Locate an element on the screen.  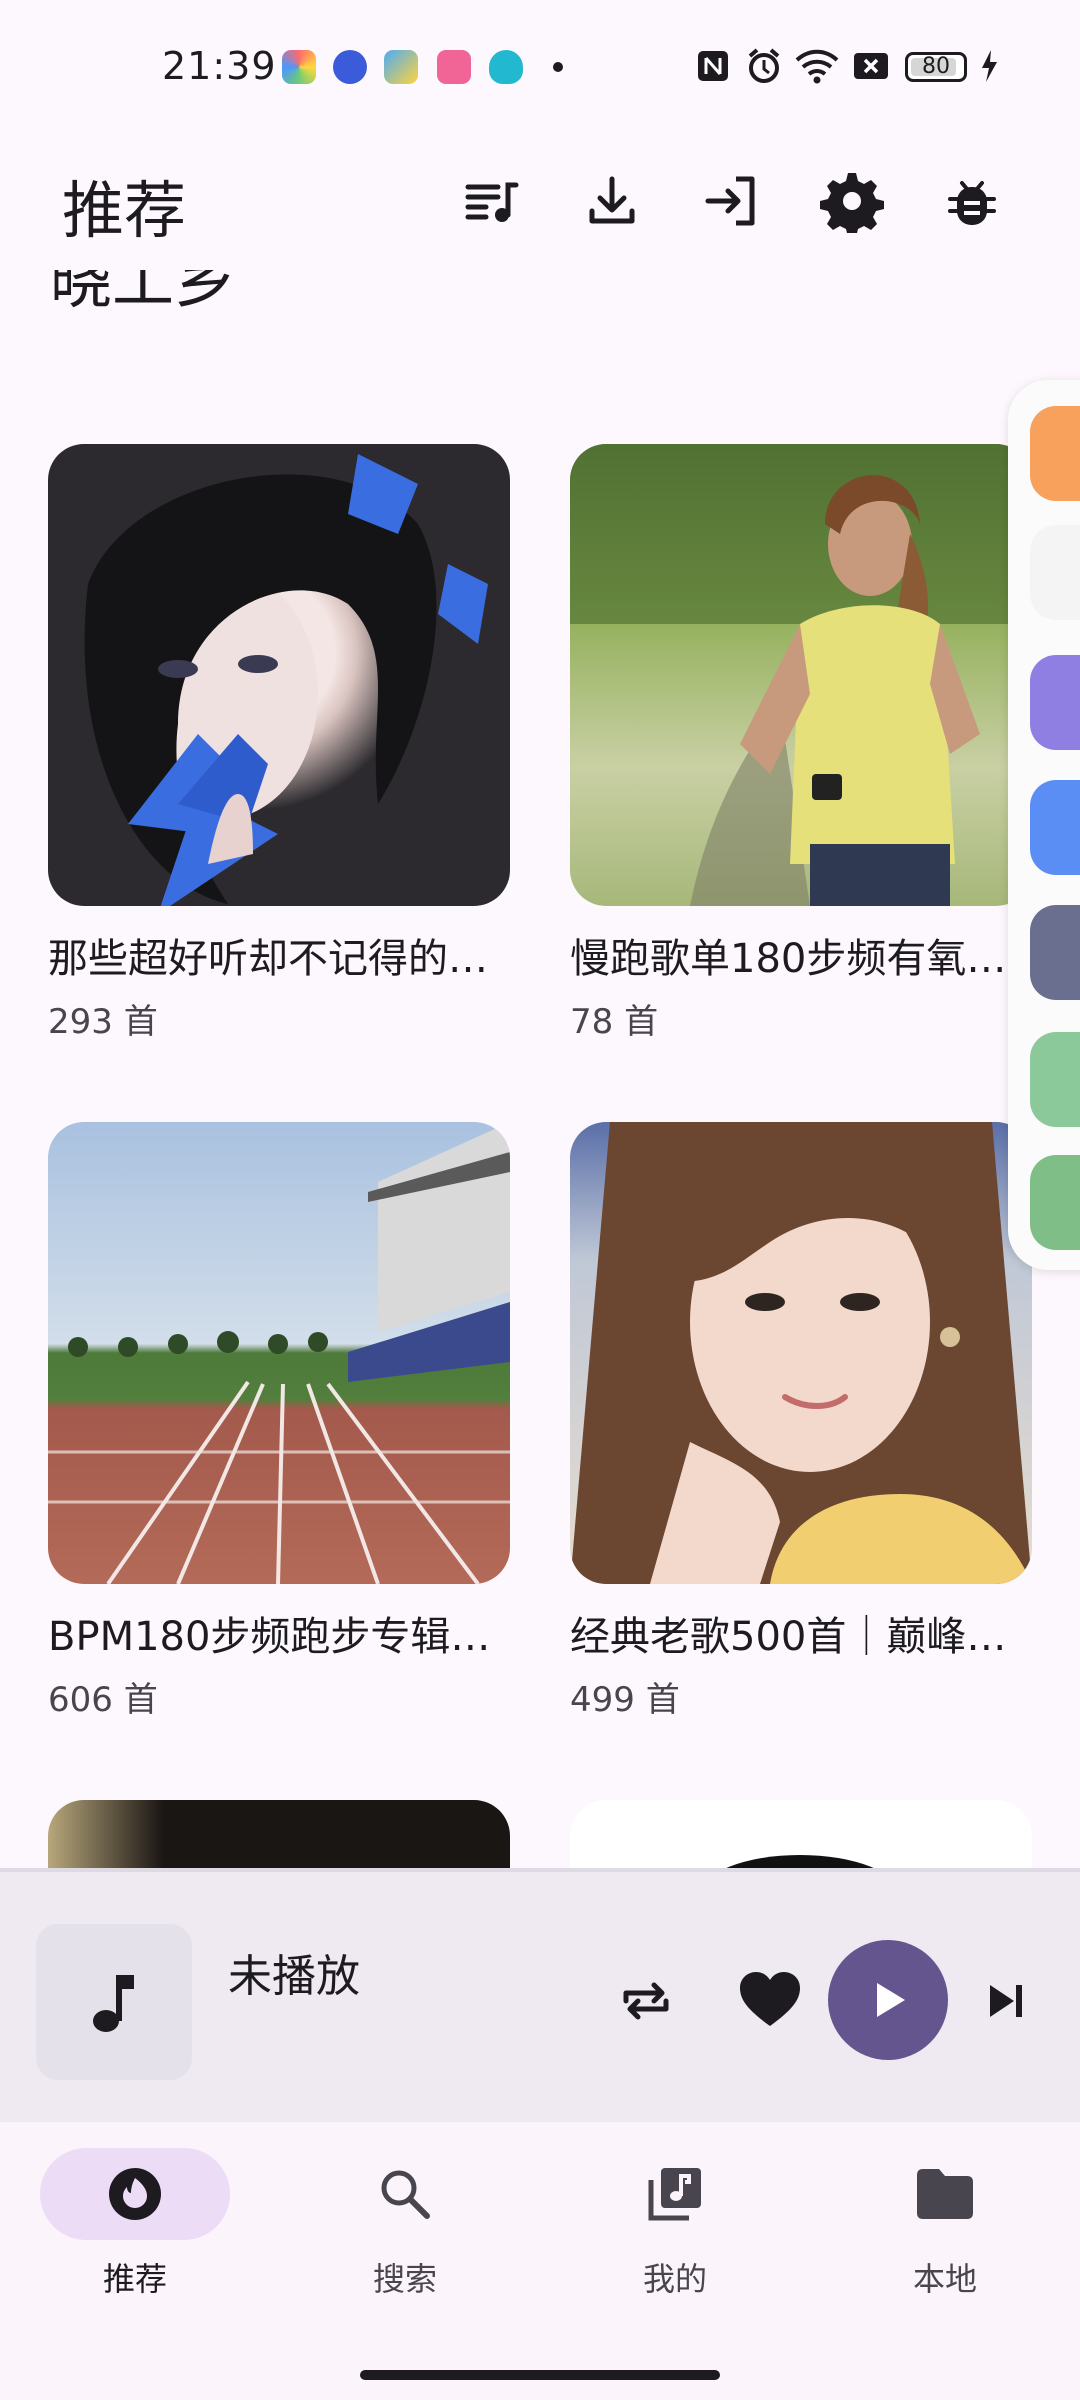
nav-label: 推荐 is located at coordinates (134, 2279).